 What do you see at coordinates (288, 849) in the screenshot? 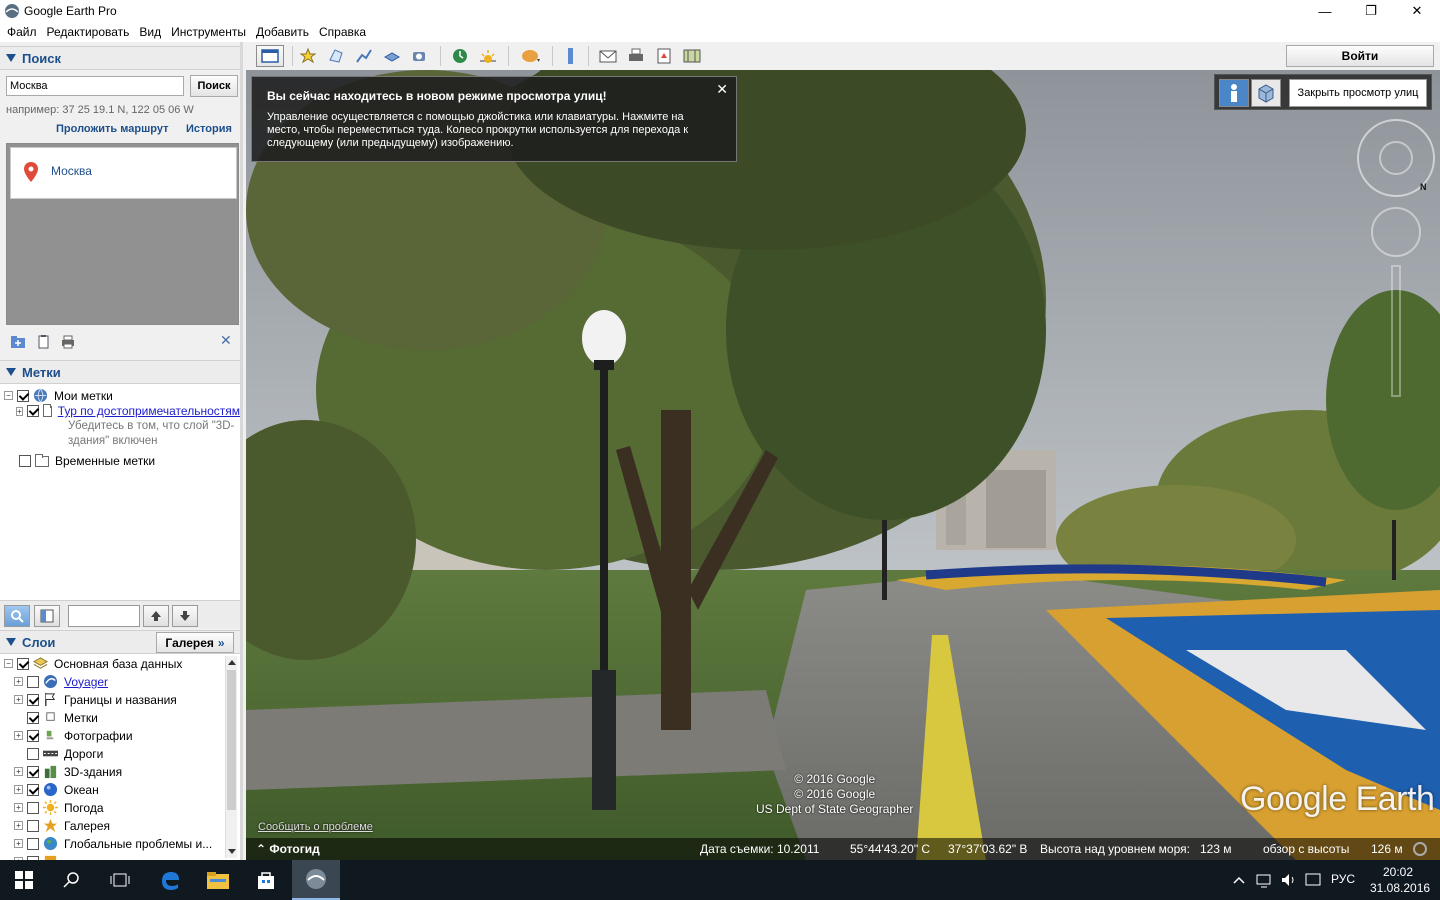
I see `tour-guide-toggle: ⌃ Фотогид` at bounding box center [288, 849].